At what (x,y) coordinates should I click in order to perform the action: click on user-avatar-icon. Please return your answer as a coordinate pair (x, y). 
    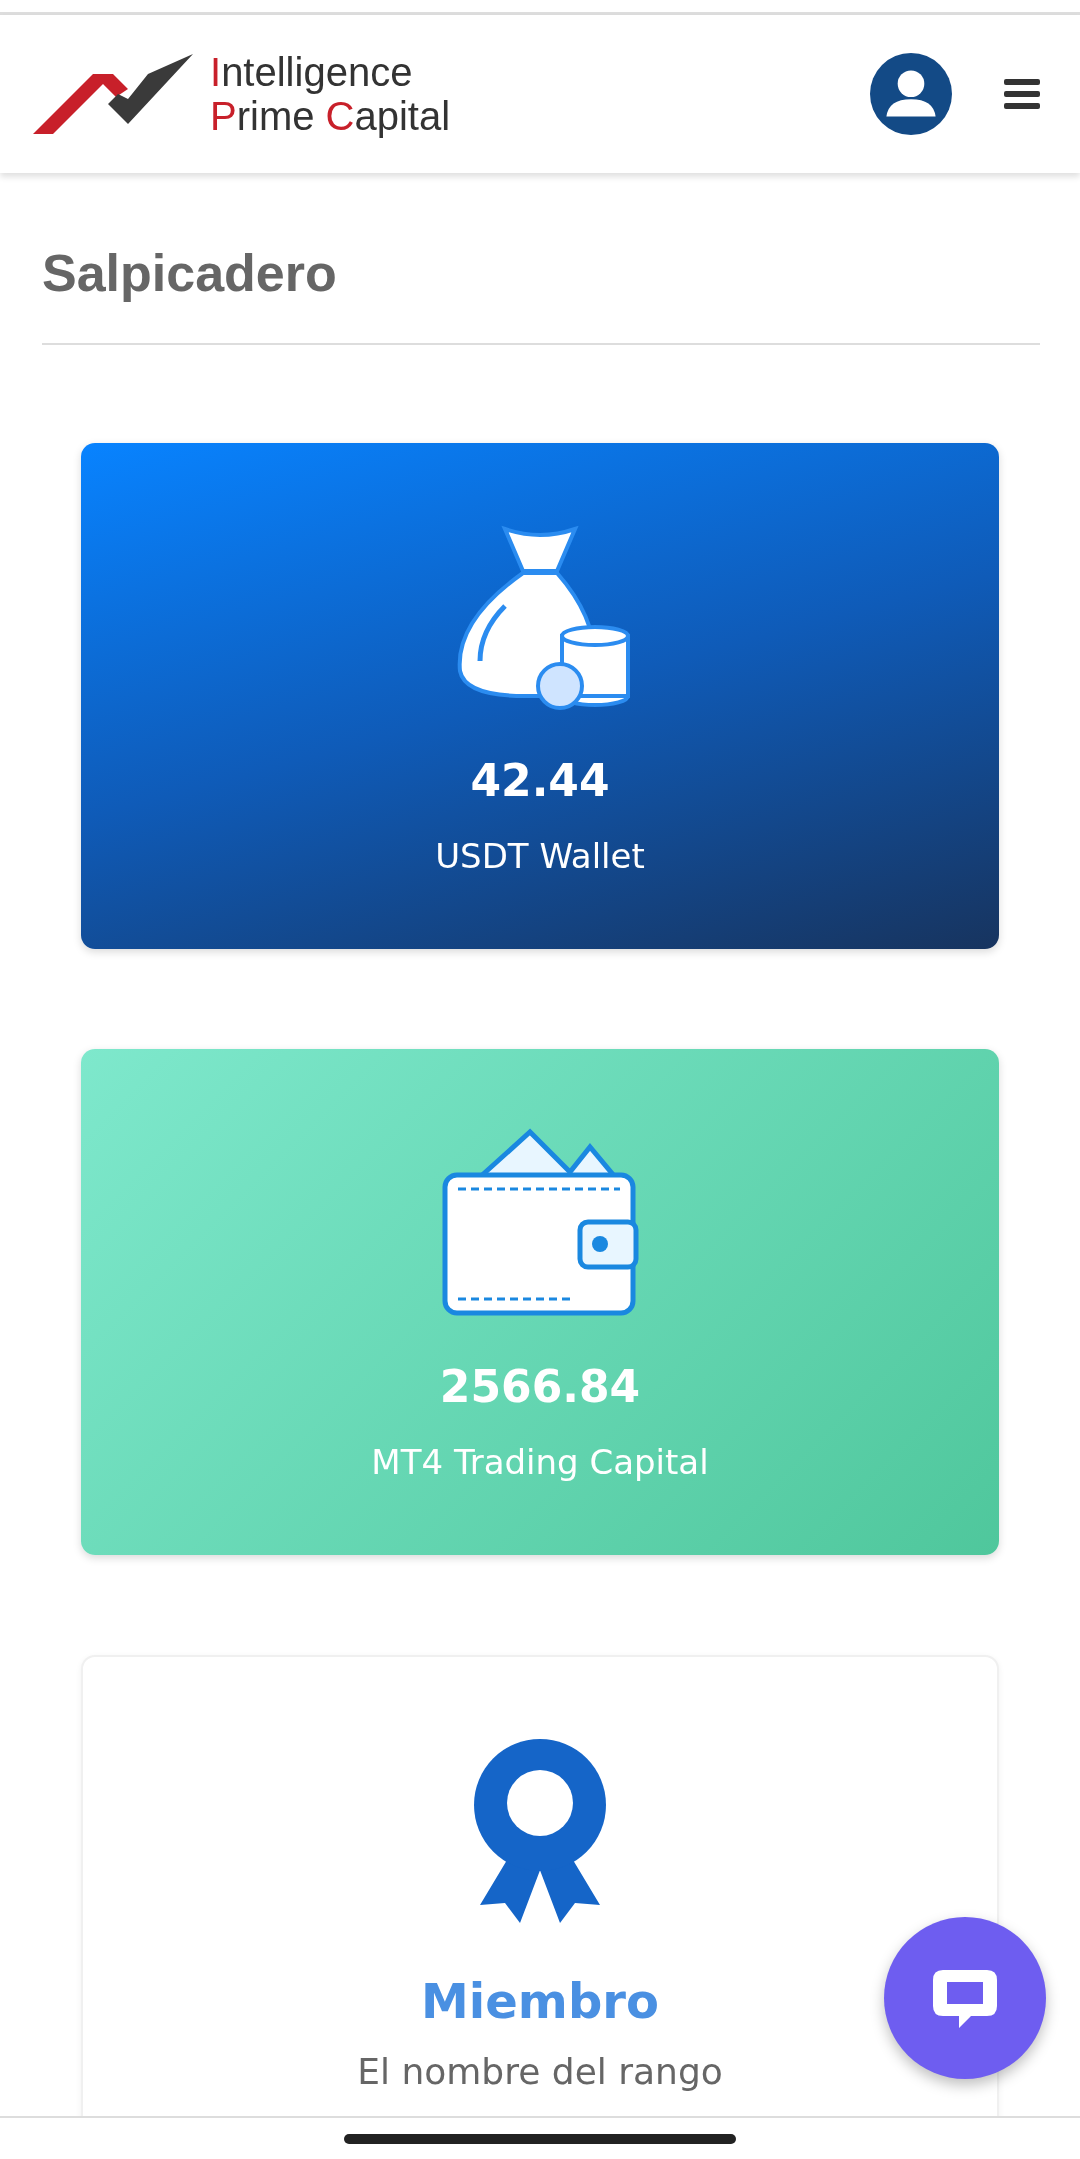
    Looking at the image, I should click on (911, 94).